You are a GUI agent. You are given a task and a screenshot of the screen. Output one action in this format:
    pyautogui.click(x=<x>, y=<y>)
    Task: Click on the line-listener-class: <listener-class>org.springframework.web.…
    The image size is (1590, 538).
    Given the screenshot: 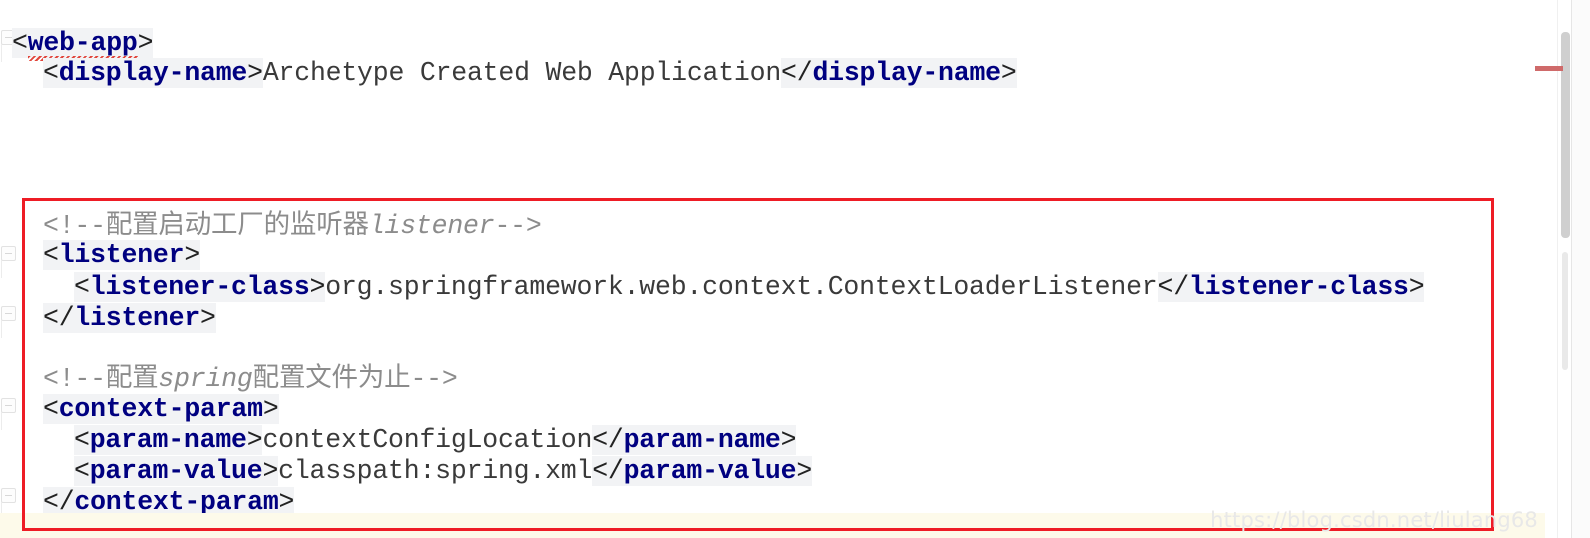 What is the action you would take?
    pyautogui.click(x=712, y=287)
    